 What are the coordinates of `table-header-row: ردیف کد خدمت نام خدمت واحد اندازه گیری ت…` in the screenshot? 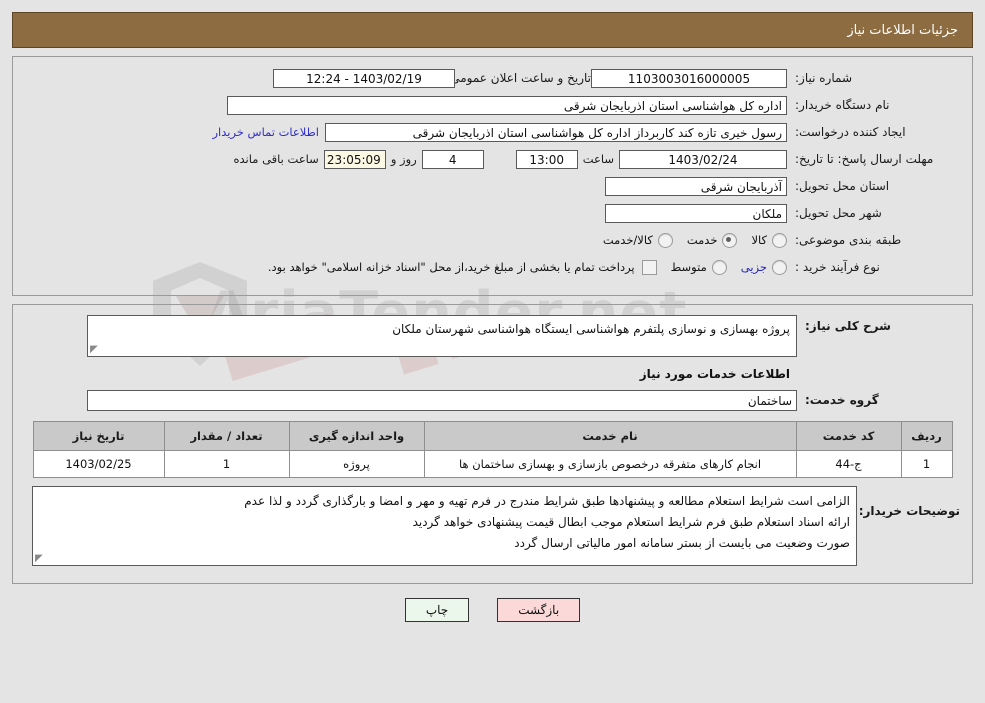 It's located at (492, 436).